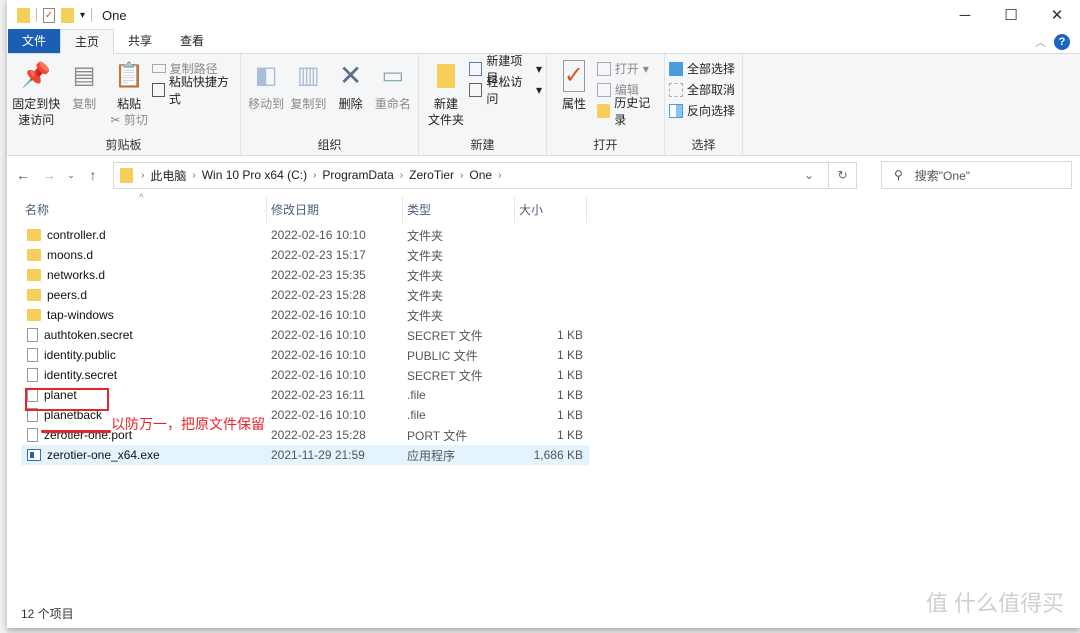  Describe the element at coordinates (605, 145) in the screenshot. I see `group-label: 打开` at that location.